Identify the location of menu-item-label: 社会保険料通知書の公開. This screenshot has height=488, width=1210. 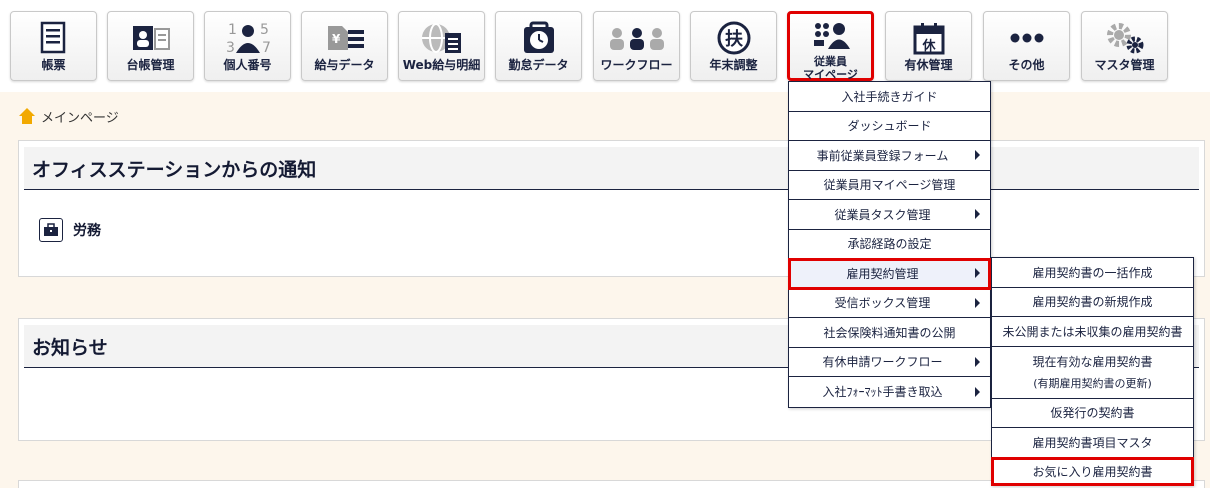
(889, 332).